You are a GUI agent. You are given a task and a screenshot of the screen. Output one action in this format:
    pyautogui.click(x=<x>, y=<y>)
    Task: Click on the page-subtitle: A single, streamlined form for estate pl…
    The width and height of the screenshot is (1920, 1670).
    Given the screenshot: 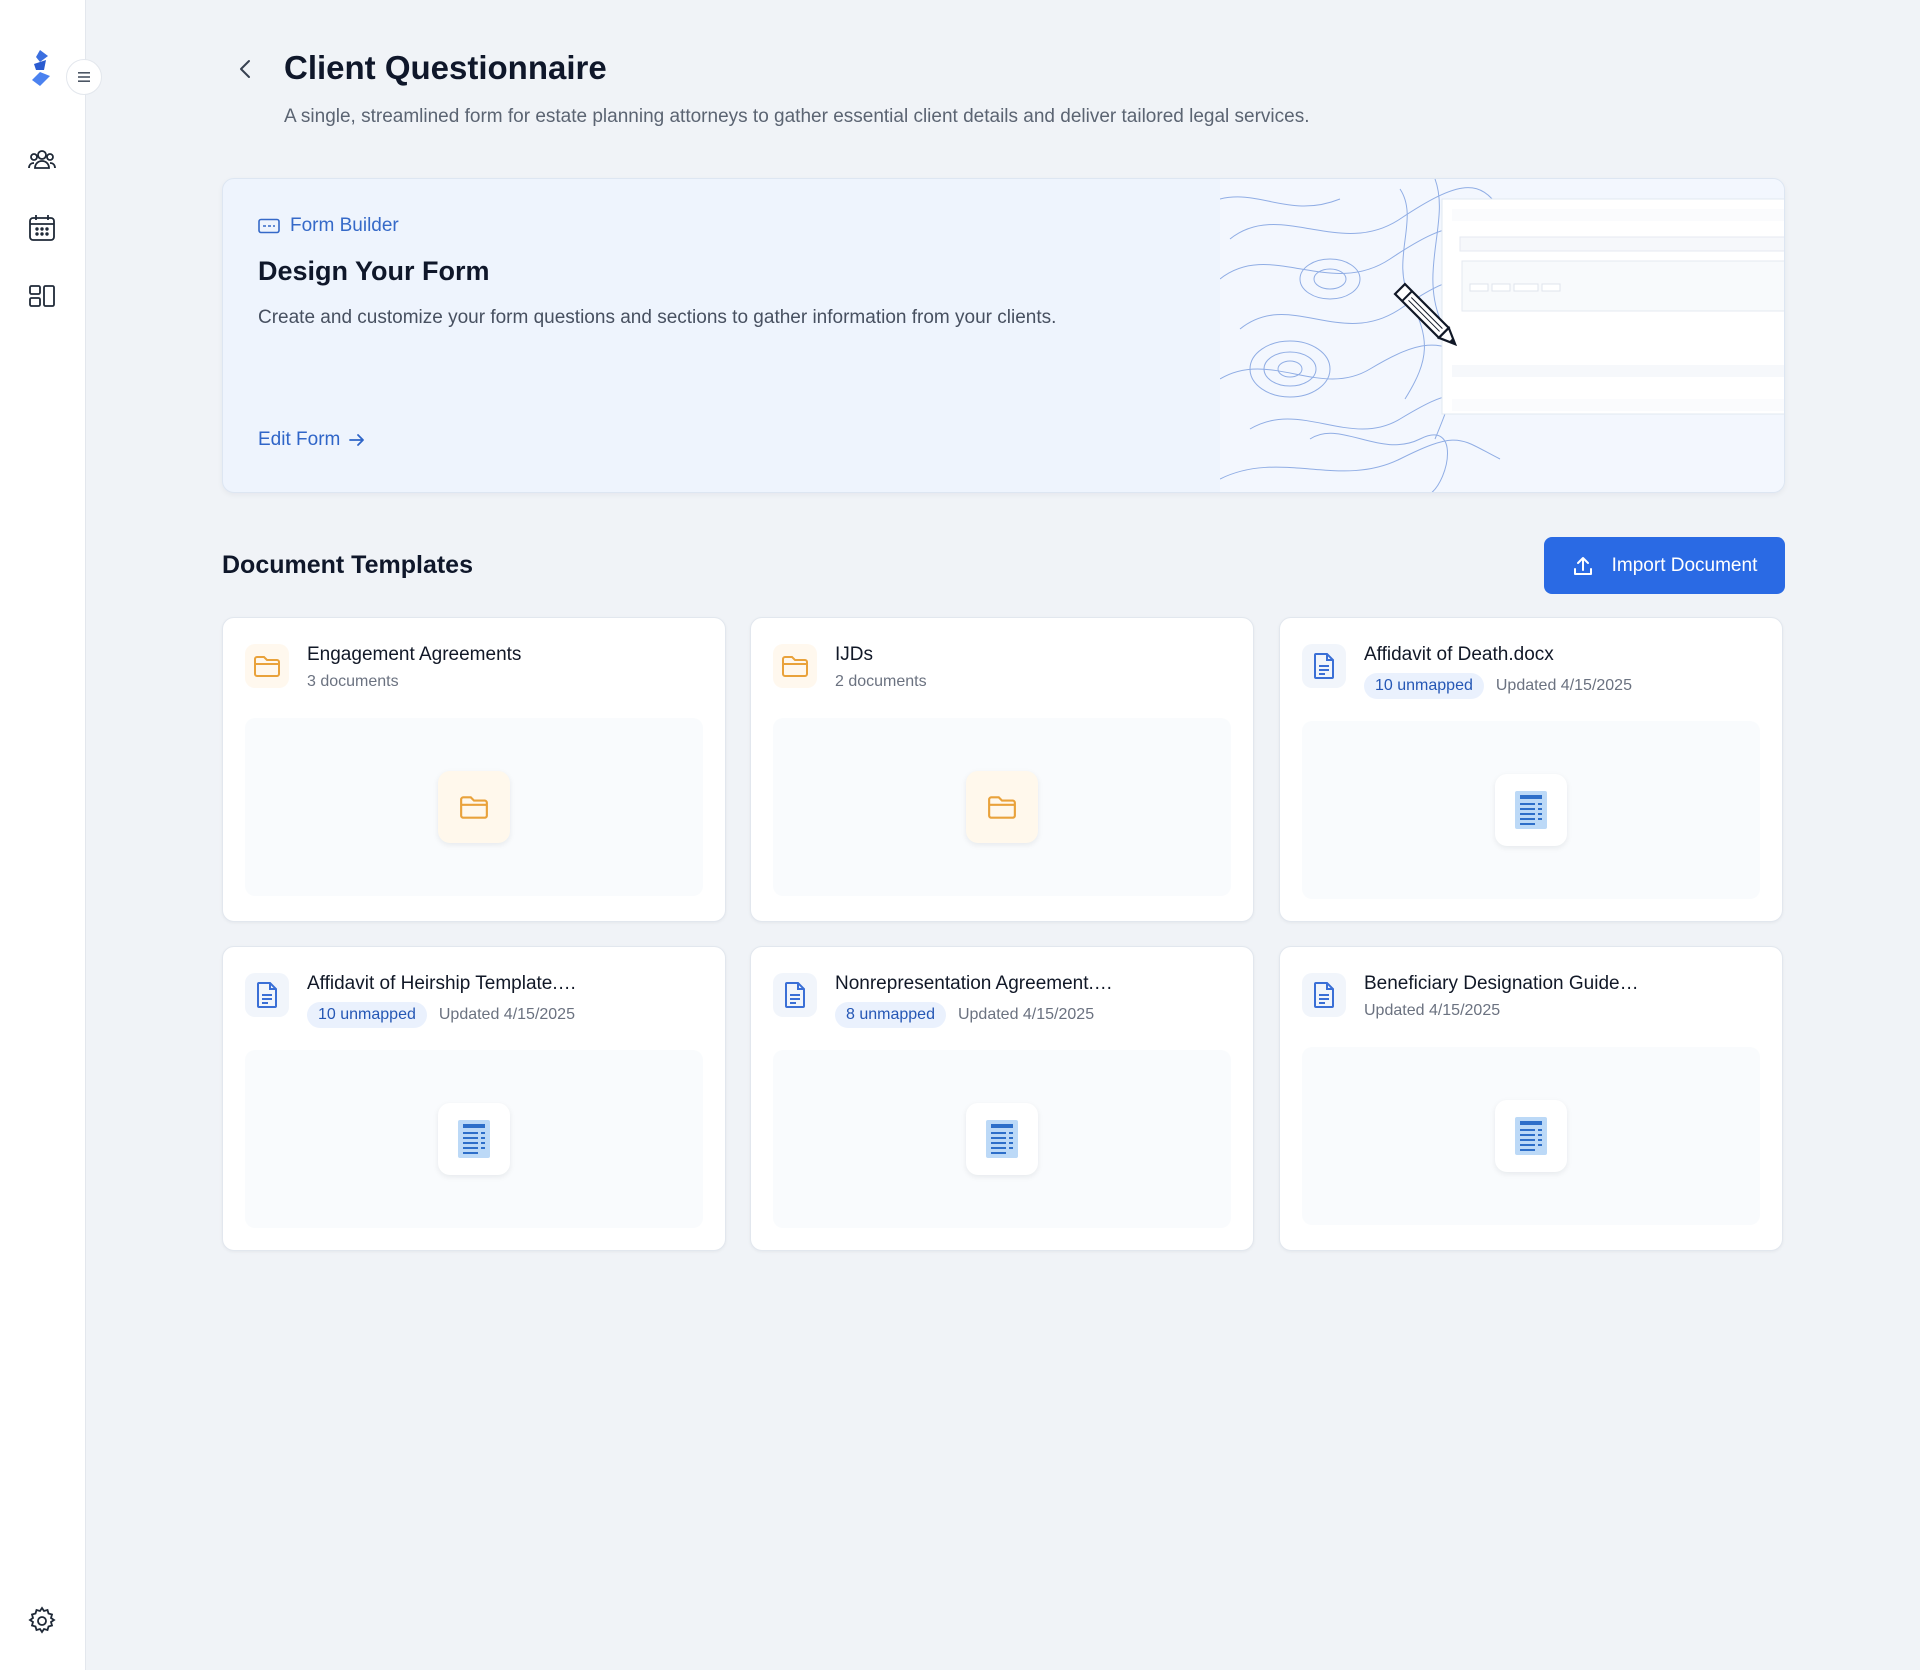 What is the action you would take?
    pyautogui.click(x=797, y=116)
    